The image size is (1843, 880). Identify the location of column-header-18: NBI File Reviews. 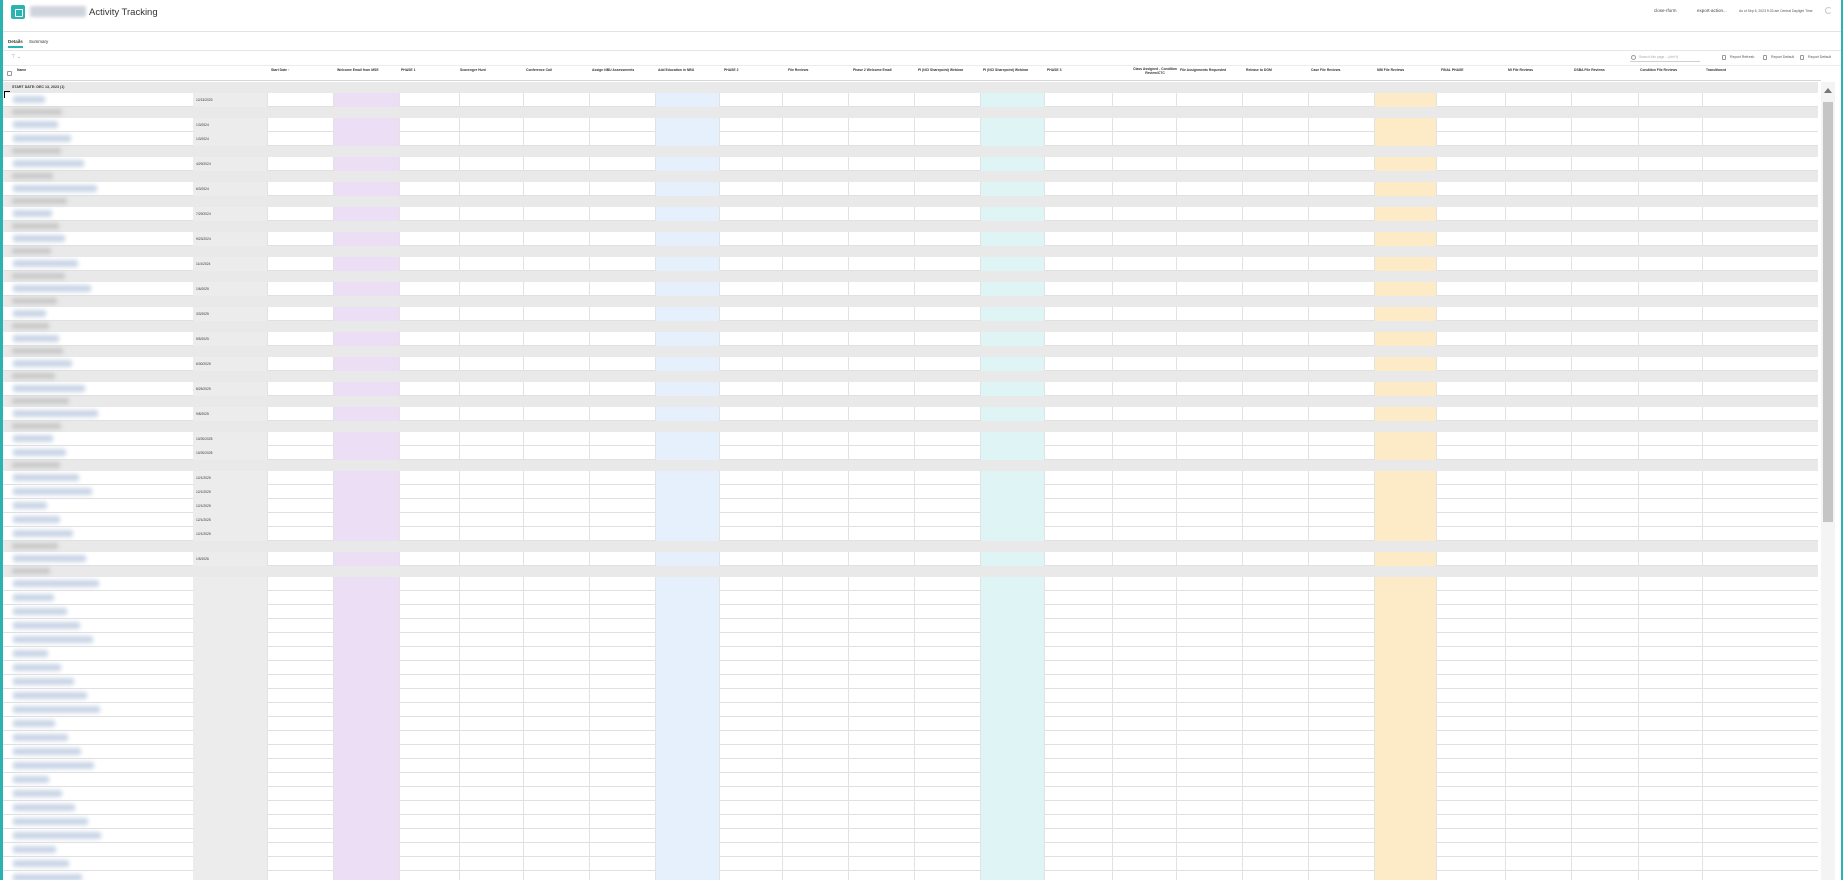
(1390, 70).